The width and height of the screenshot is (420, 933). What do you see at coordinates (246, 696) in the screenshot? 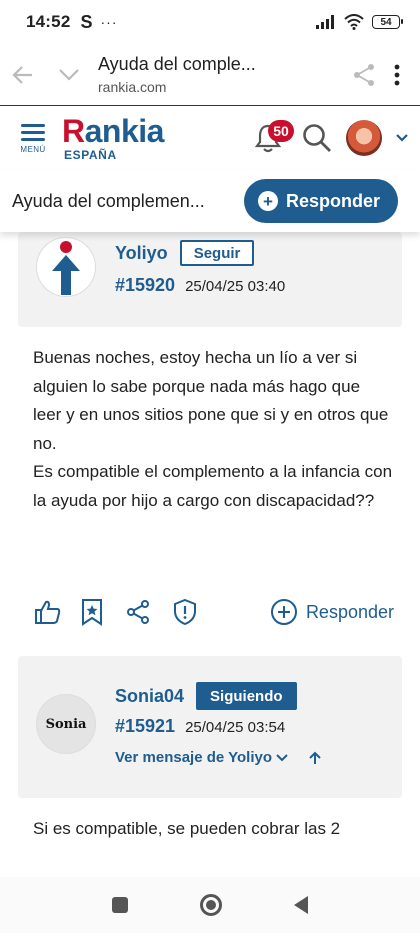
I see `following-button: Siguiendo` at bounding box center [246, 696].